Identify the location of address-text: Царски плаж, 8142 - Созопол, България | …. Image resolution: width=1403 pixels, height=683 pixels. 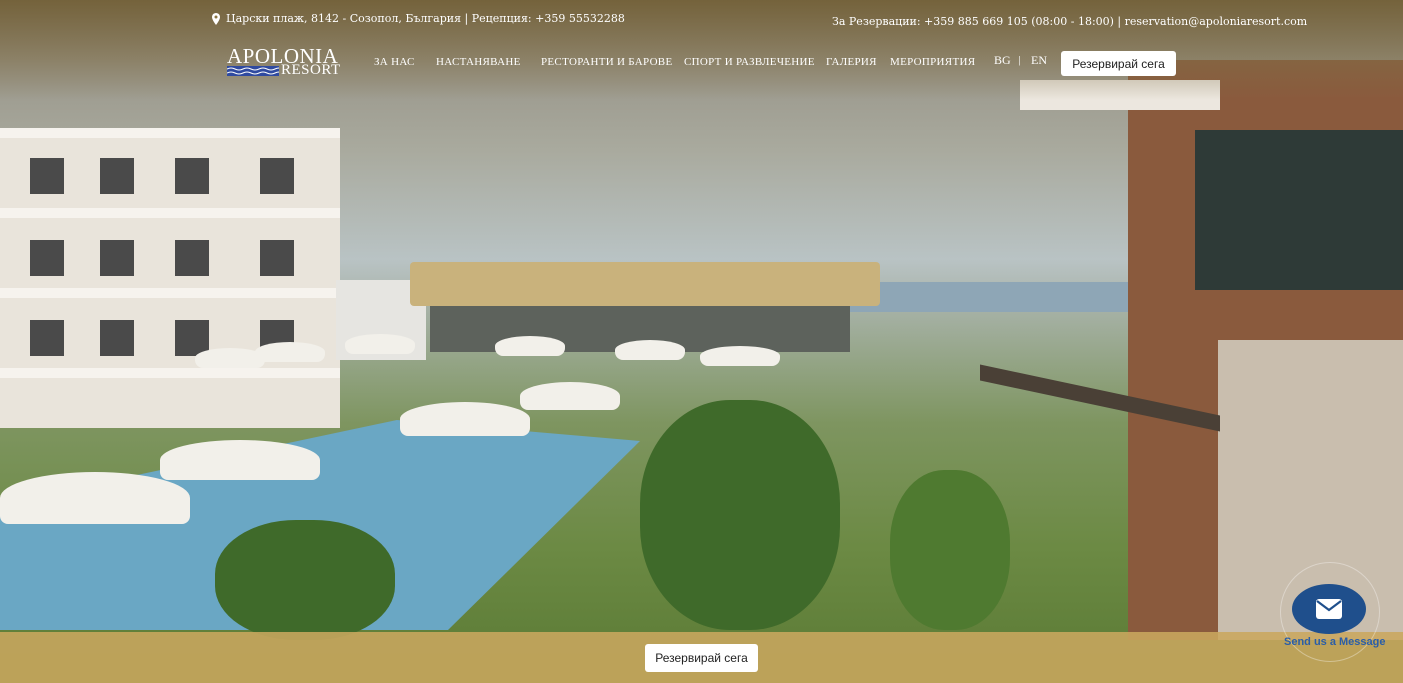
(425, 18).